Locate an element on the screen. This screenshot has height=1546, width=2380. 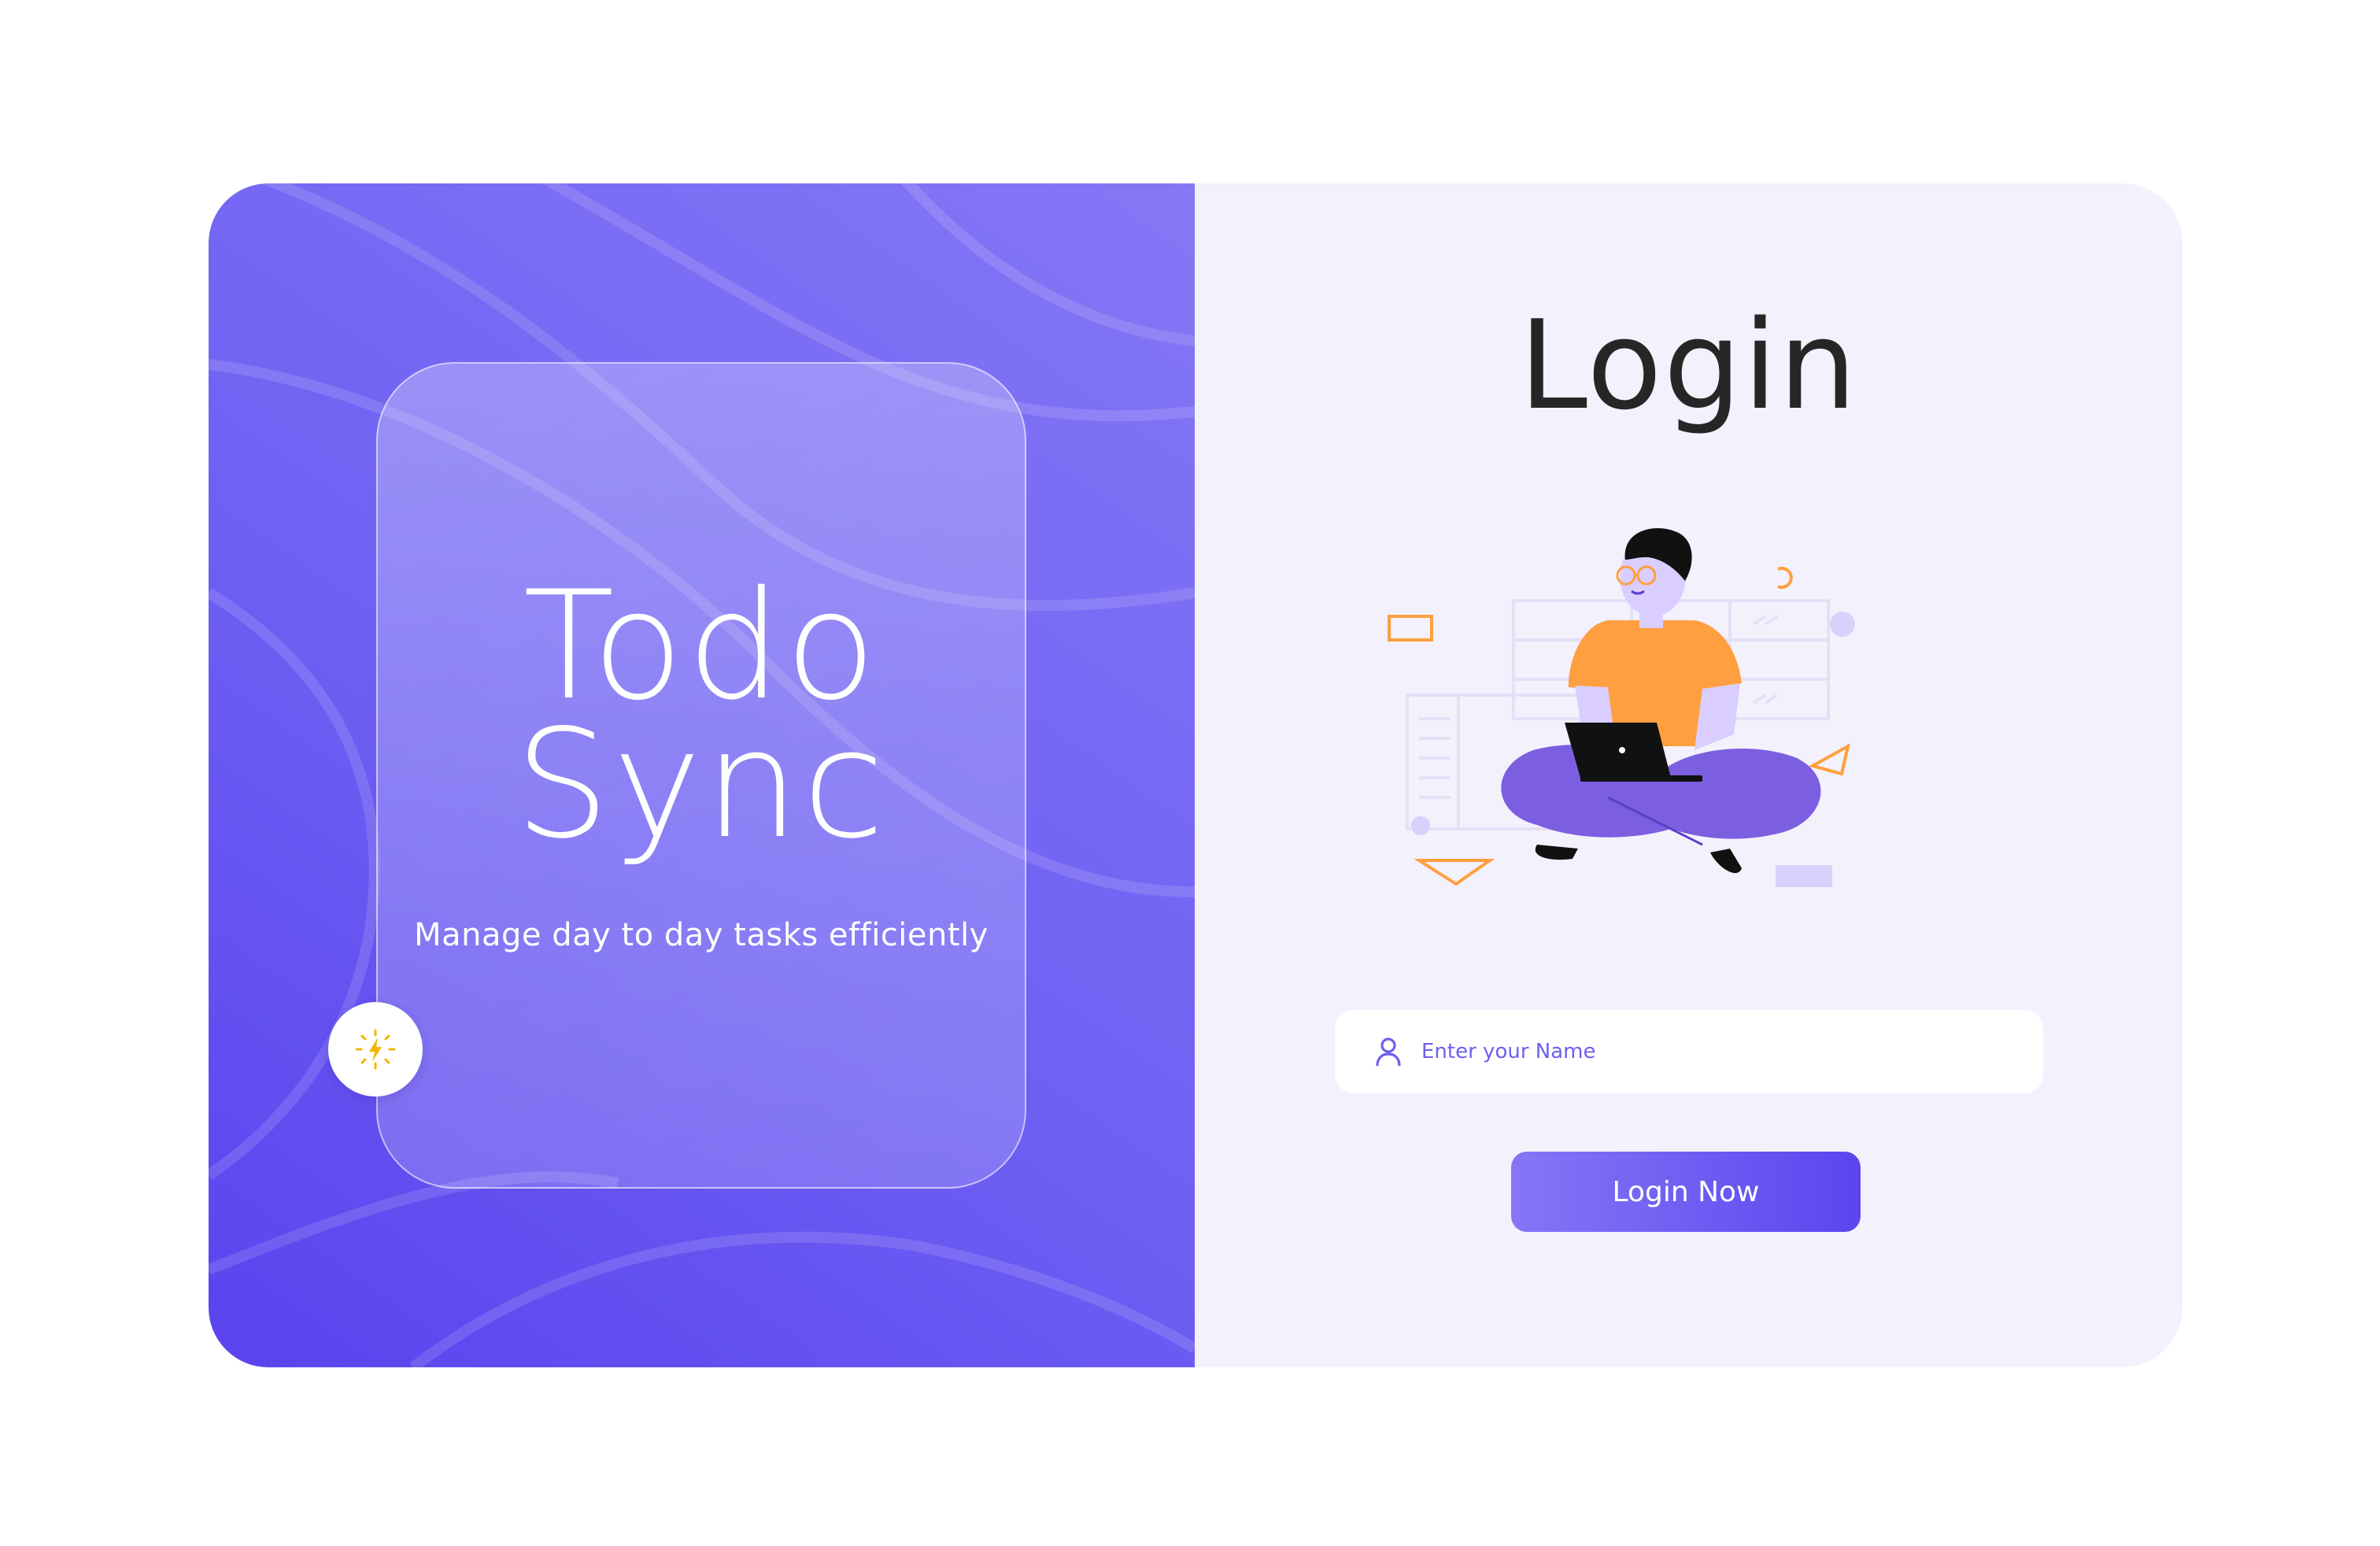
name-field is located at coordinates (1689, 1051).